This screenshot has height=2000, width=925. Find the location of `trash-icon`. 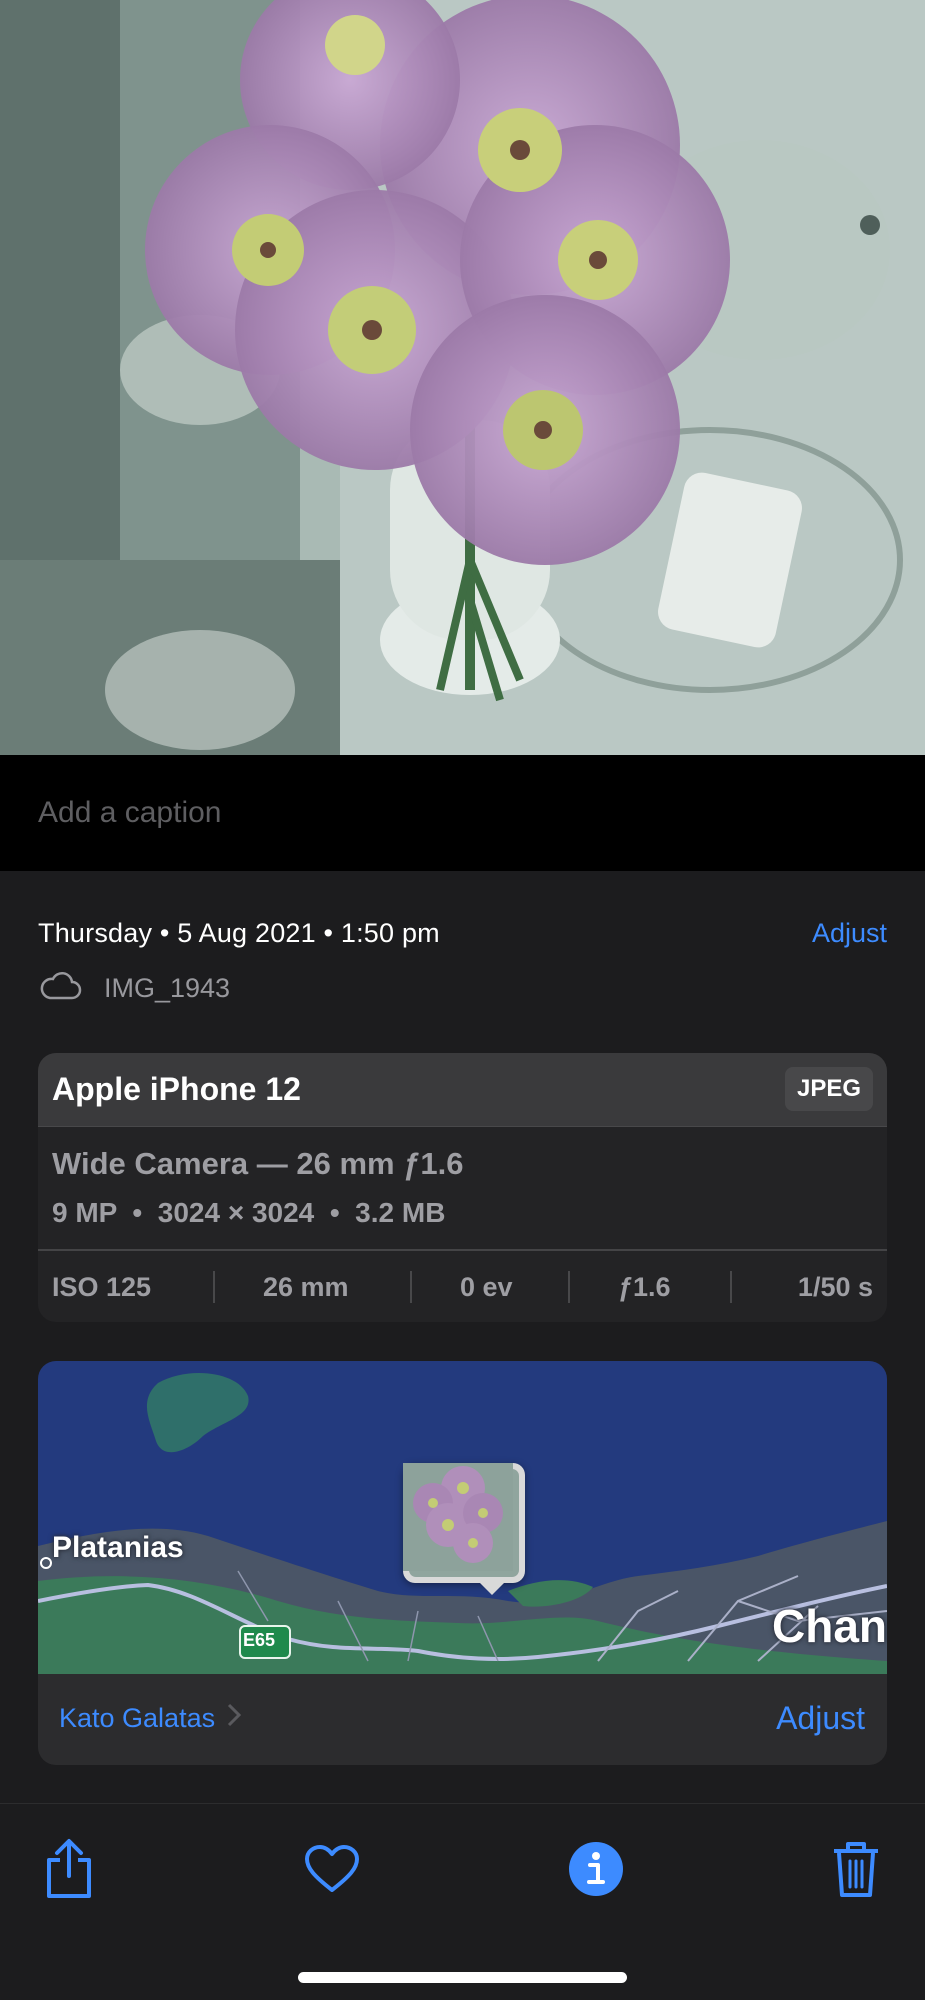

trash-icon is located at coordinates (856, 1871).